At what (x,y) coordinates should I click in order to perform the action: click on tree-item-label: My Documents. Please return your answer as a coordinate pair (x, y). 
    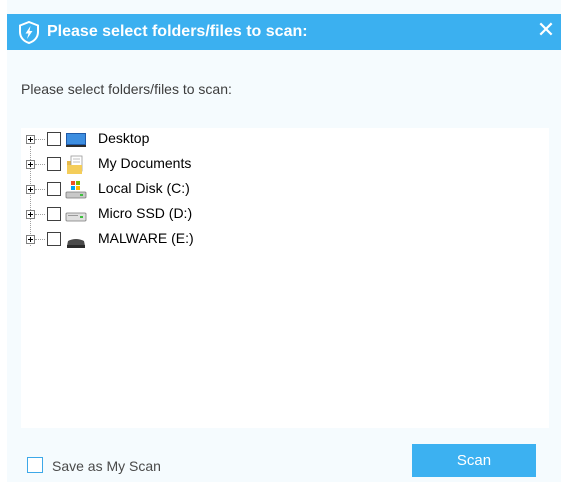
    Looking at the image, I should click on (144, 163).